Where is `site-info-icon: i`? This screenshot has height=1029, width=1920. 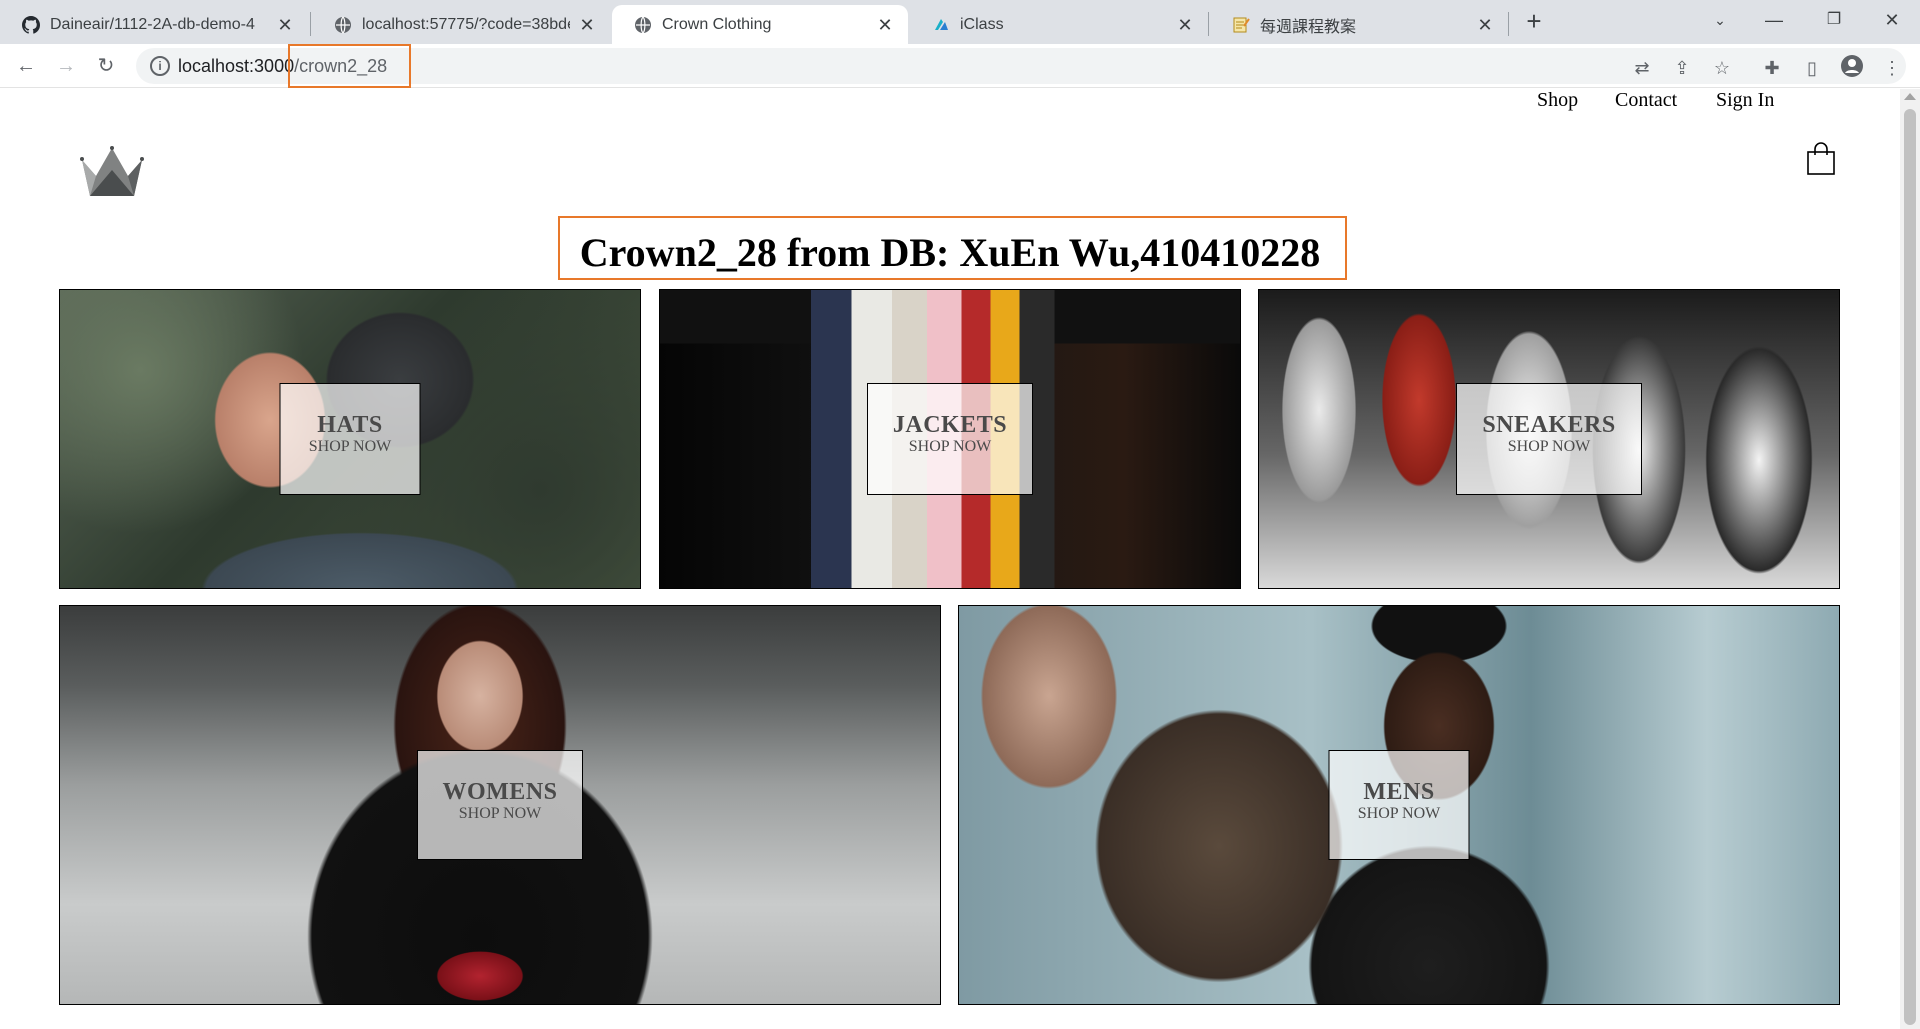 site-info-icon: i is located at coordinates (160, 66).